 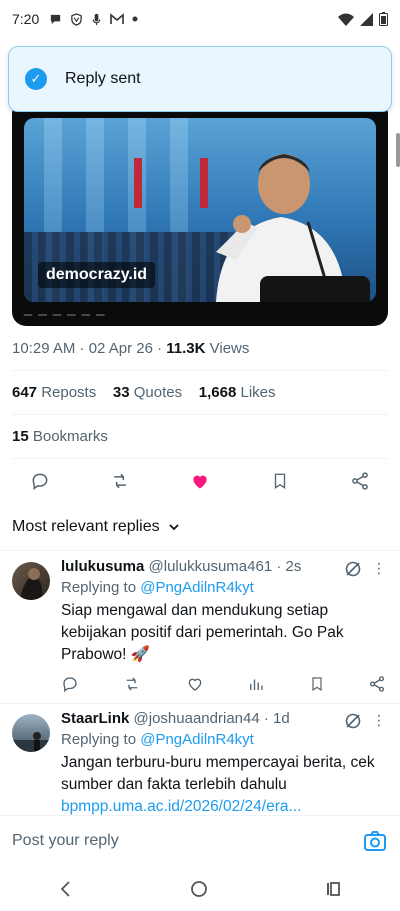 I want to click on views-label: Views, so click(x=227, y=348).